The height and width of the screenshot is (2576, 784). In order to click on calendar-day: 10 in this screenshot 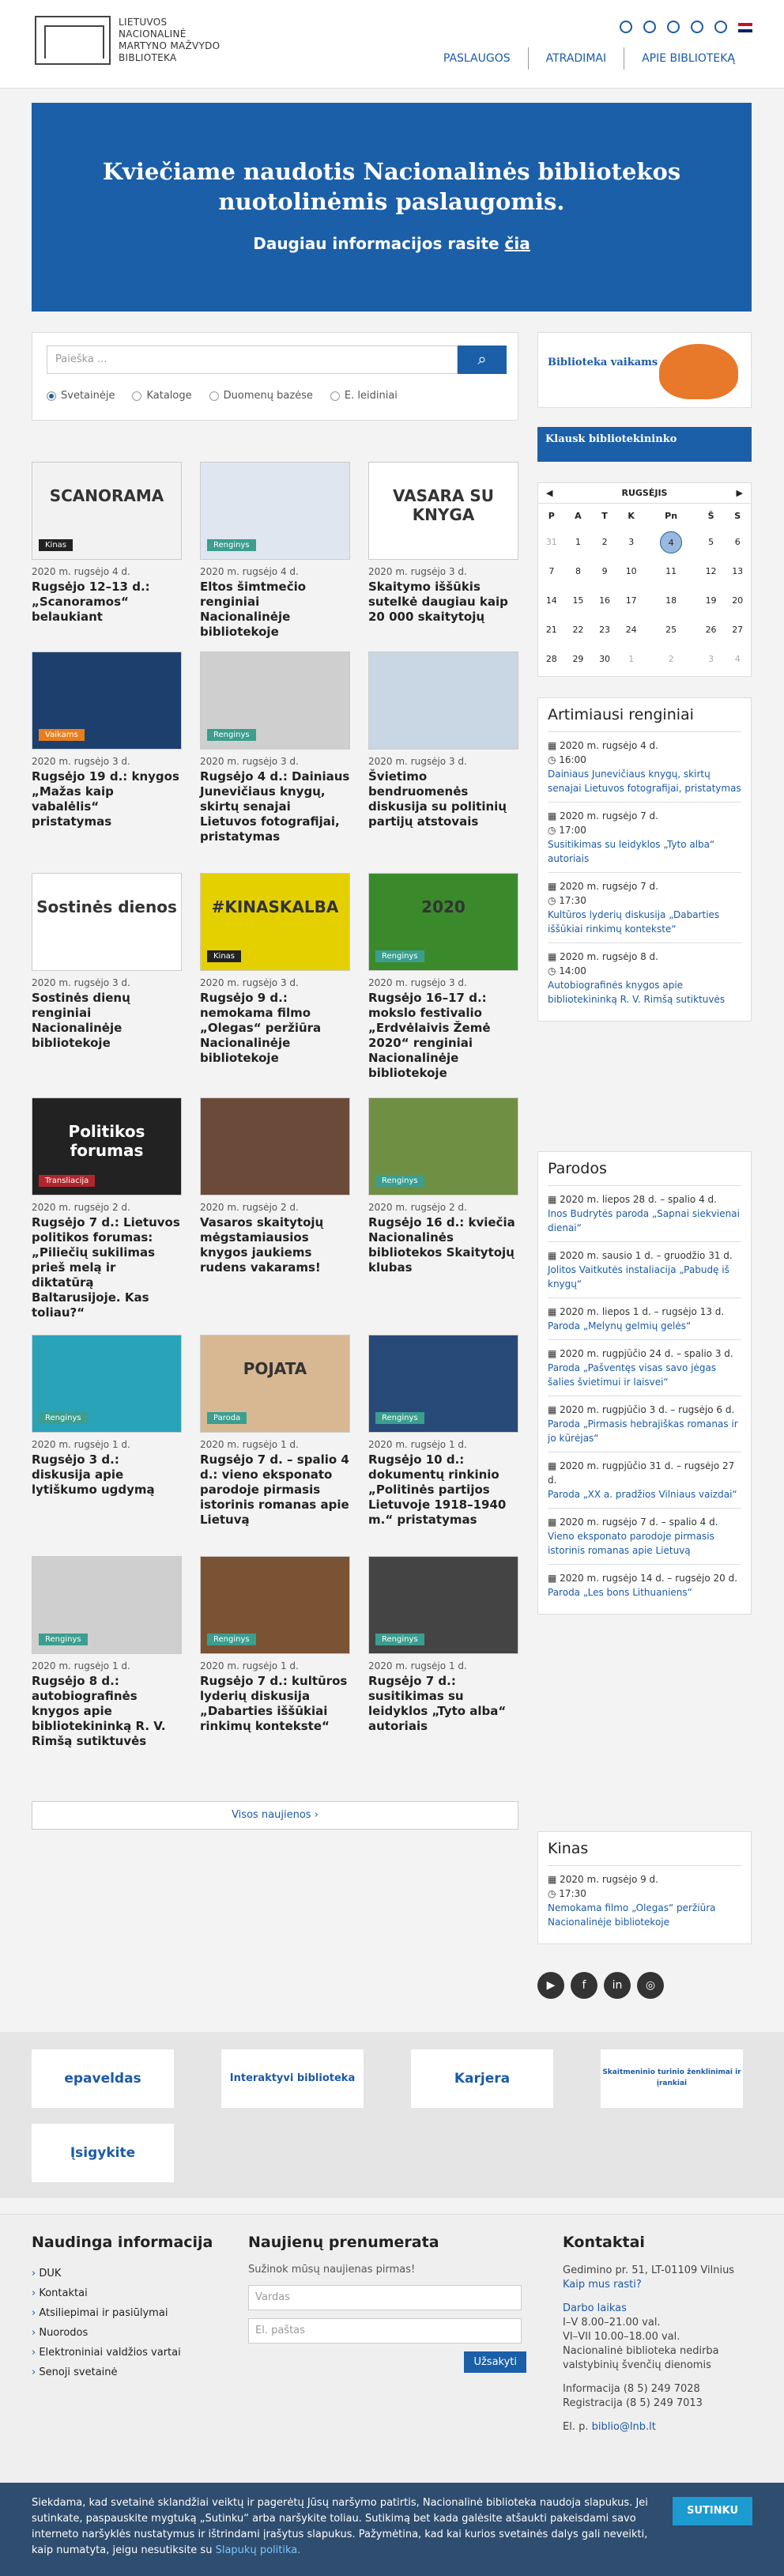, I will do `click(631, 571)`.